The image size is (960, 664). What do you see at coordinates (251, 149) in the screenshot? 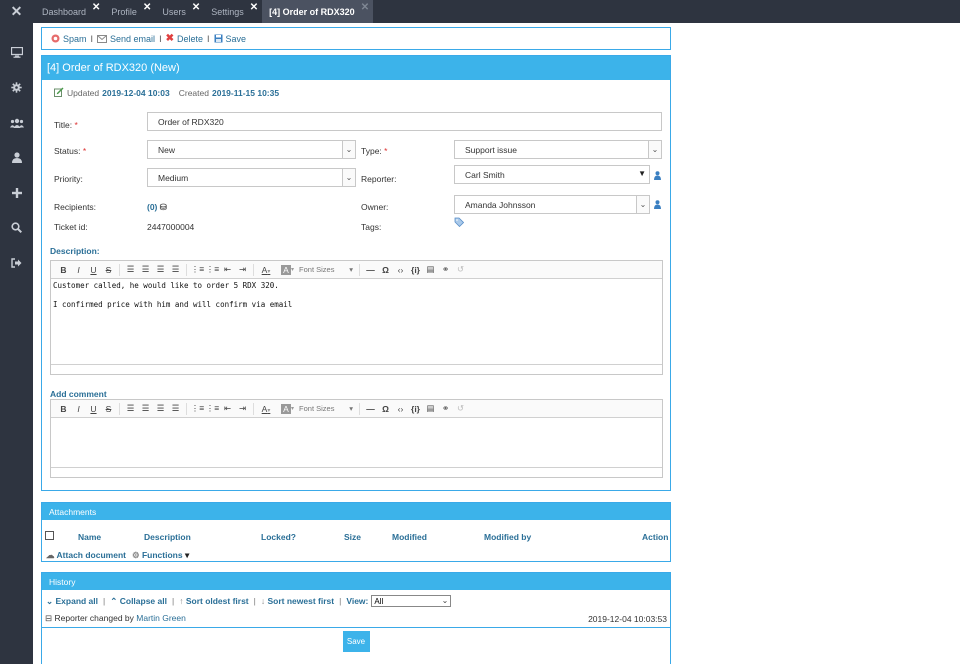
I see `status-select: New ⌄` at bounding box center [251, 149].